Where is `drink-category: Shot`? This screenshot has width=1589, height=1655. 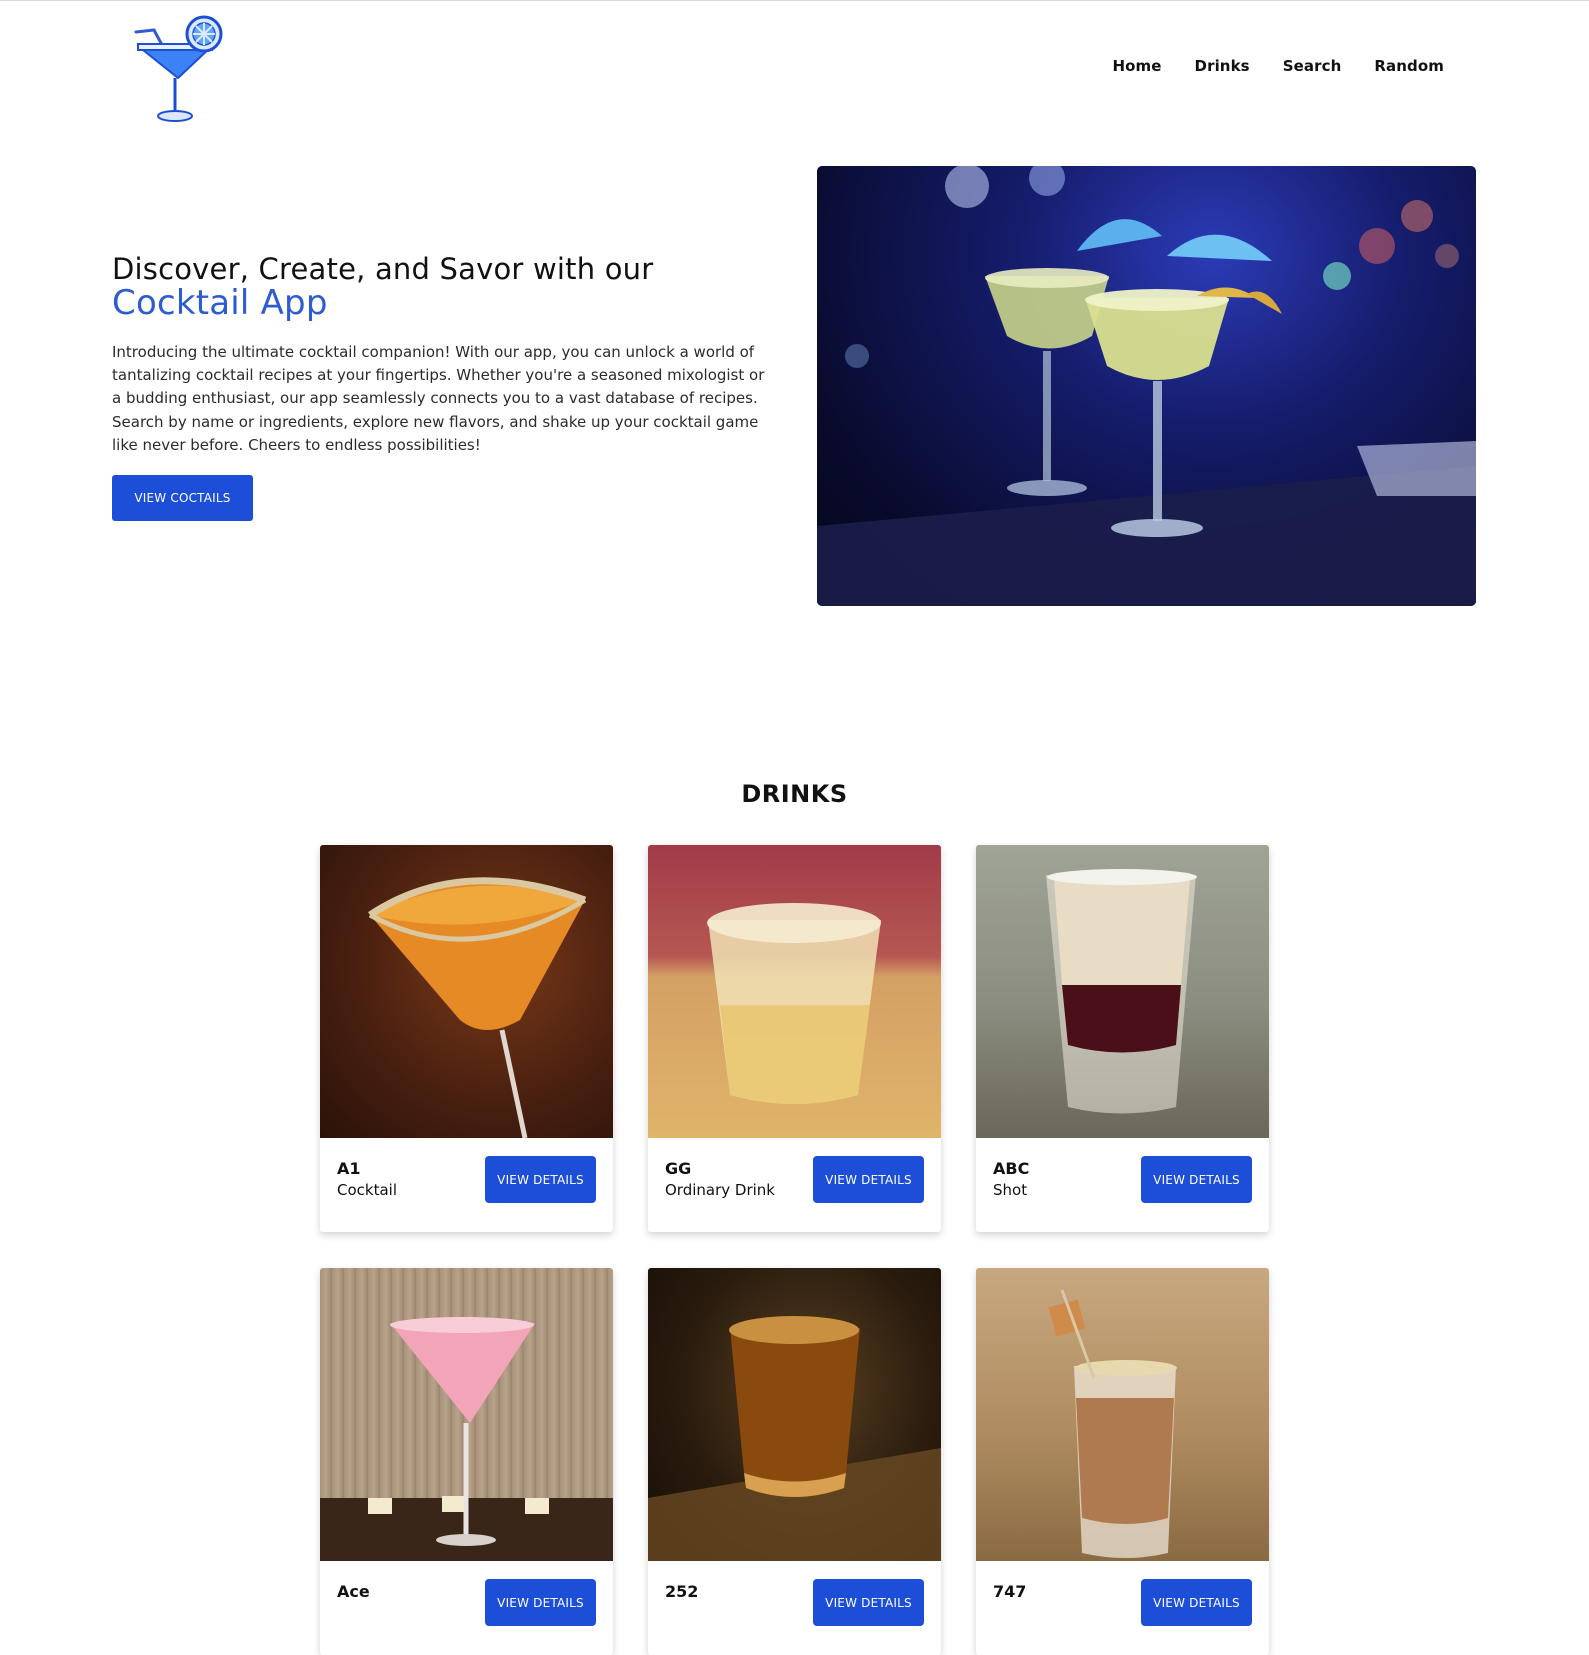
drink-category: Shot is located at coordinates (1010, 1190).